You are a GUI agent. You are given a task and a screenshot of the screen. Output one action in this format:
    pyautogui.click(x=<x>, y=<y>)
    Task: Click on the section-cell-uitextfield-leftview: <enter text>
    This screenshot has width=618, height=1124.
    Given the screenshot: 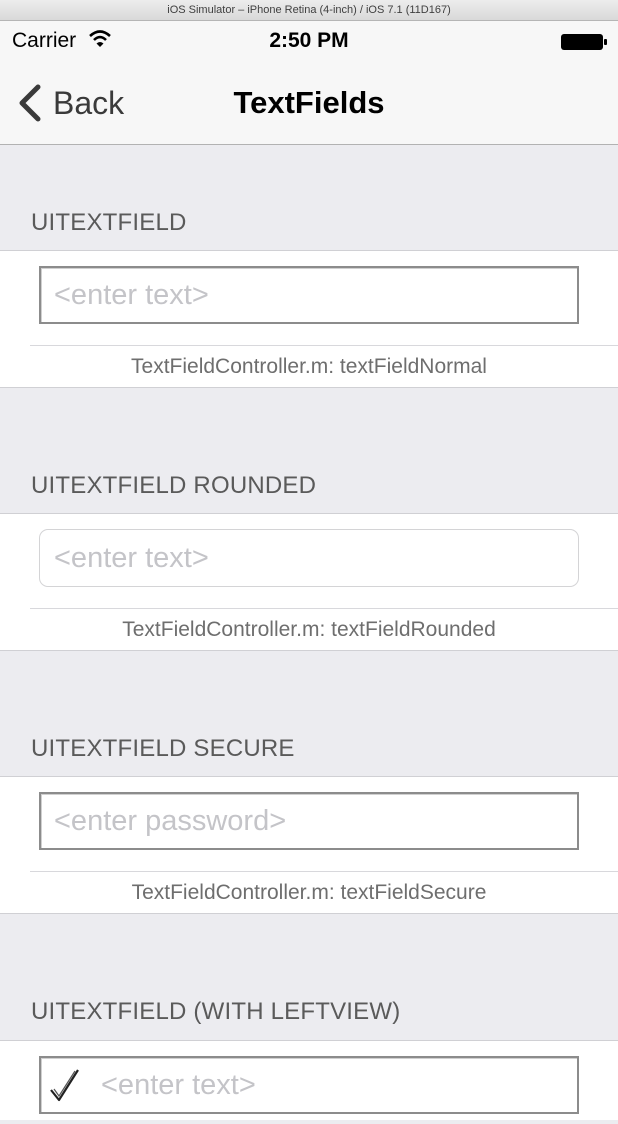 What is the action you would take?
    pyautogui.click(x=309, y=1080)
    